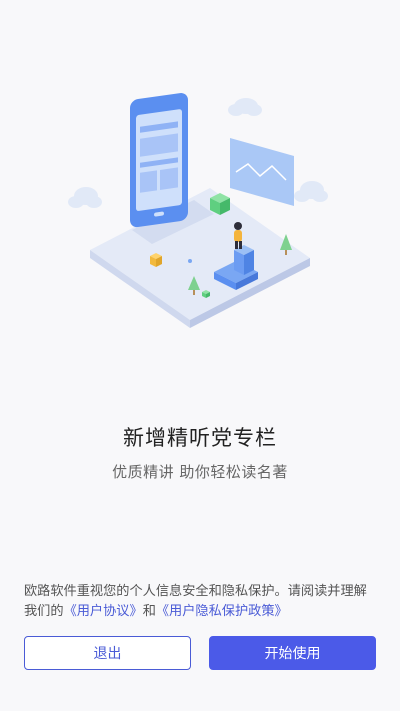 The image size is (400, 711). I want to click on exit-button: 退出, so click(107, 653).